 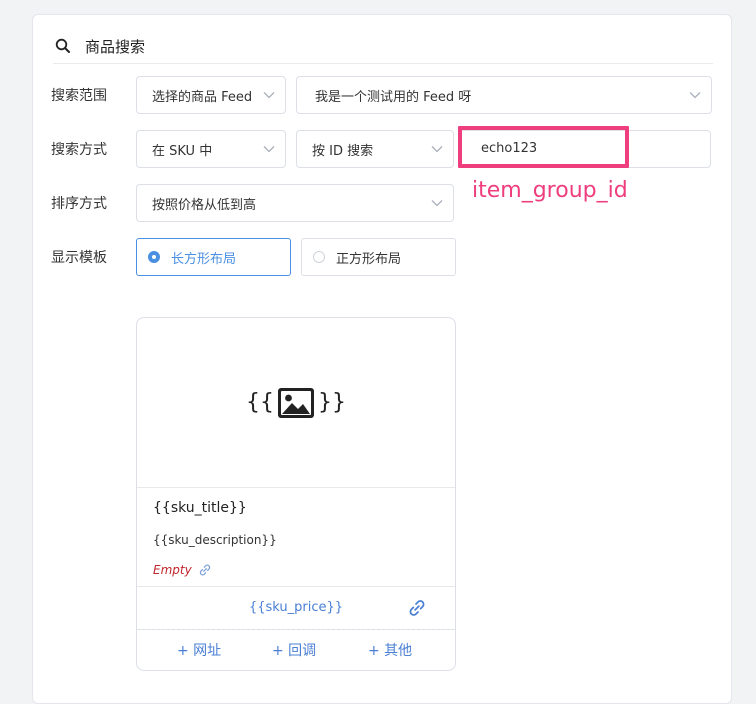 I want to click on panel-header: 商品搜索, so click(x=383, y=46).